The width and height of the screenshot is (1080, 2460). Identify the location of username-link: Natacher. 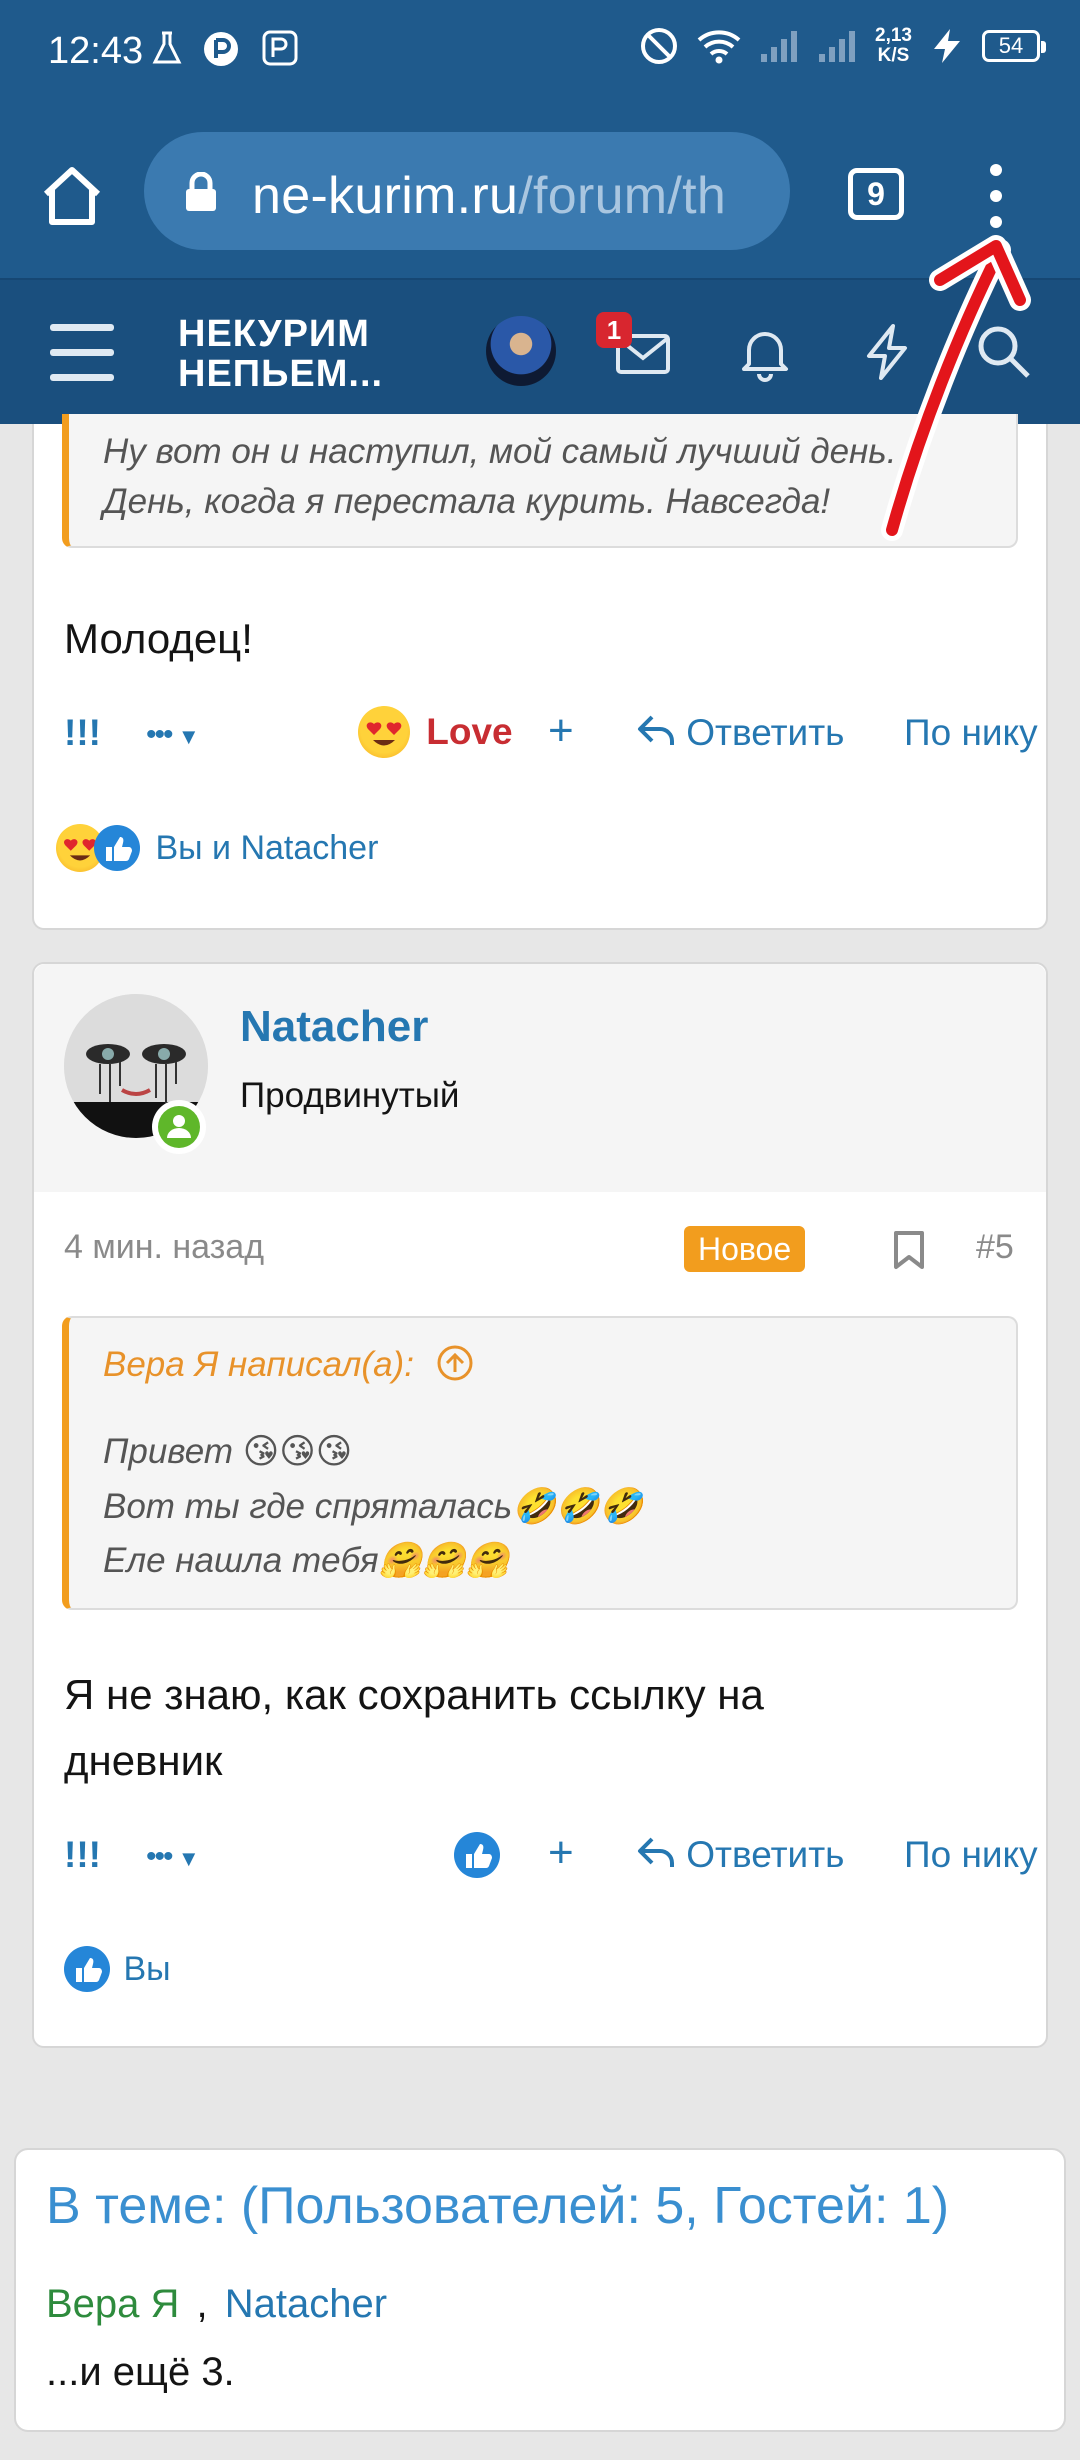
(334, 1027).